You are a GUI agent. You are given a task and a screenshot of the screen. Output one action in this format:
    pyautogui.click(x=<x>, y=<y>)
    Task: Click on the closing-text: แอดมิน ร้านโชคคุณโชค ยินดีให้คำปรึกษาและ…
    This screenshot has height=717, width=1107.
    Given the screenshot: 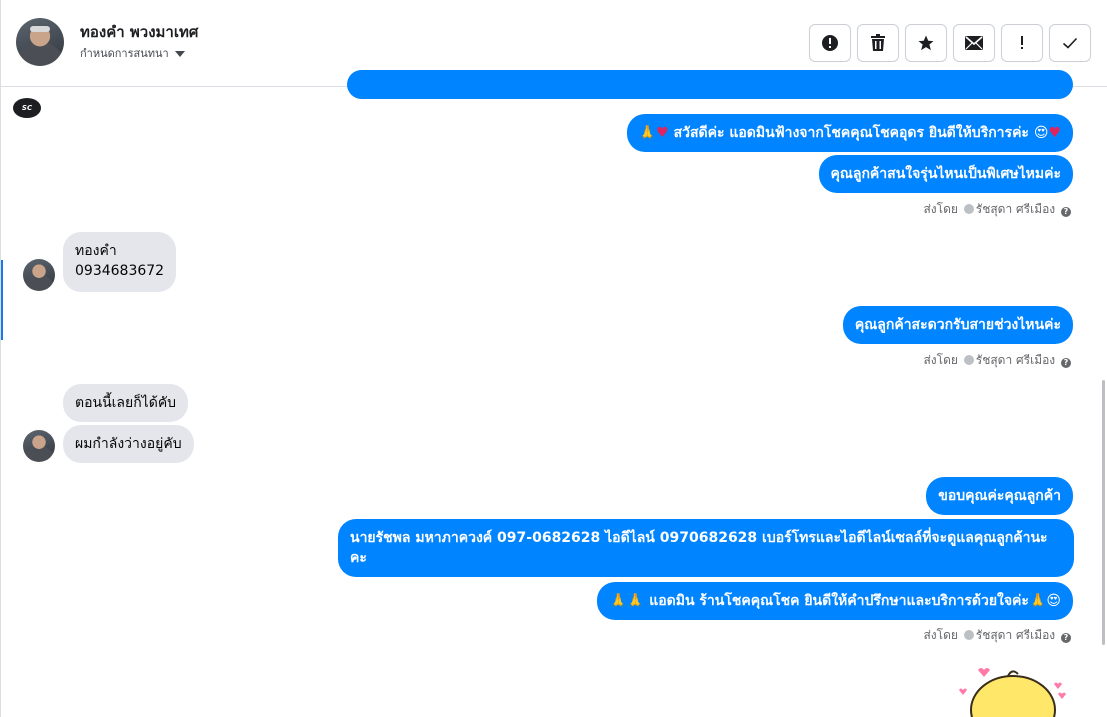 What is the action you would take?
    pyautogui.click(x=839, y=601)
    